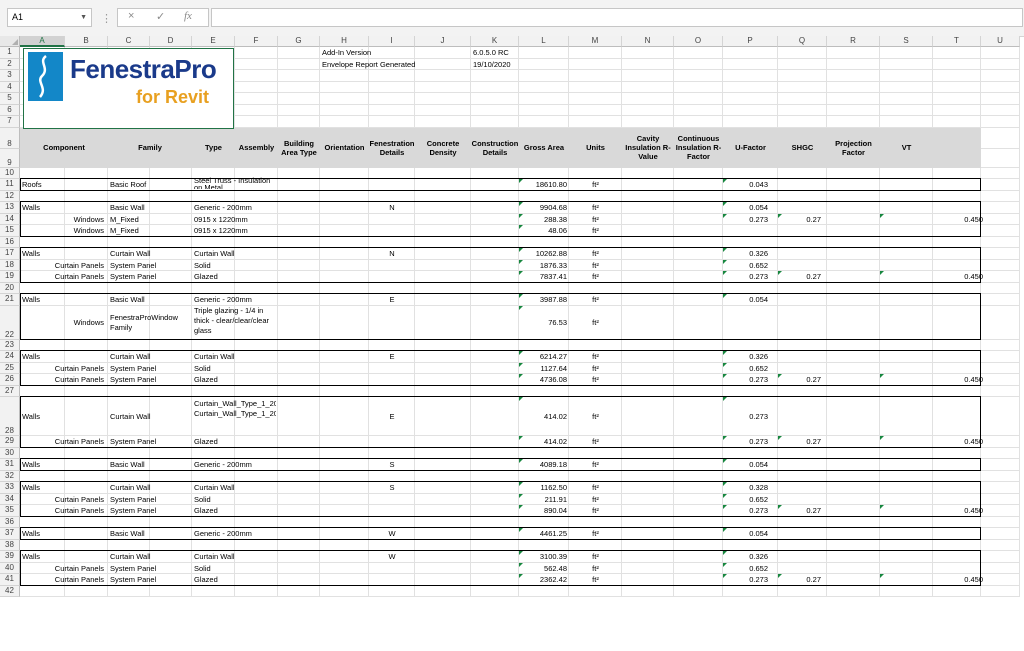 This screenshot has width=1024, height=651. What do you see at coordinates (42, 41) in the screenshot?
I see `column-header: A` at bounding box center [42, 41].